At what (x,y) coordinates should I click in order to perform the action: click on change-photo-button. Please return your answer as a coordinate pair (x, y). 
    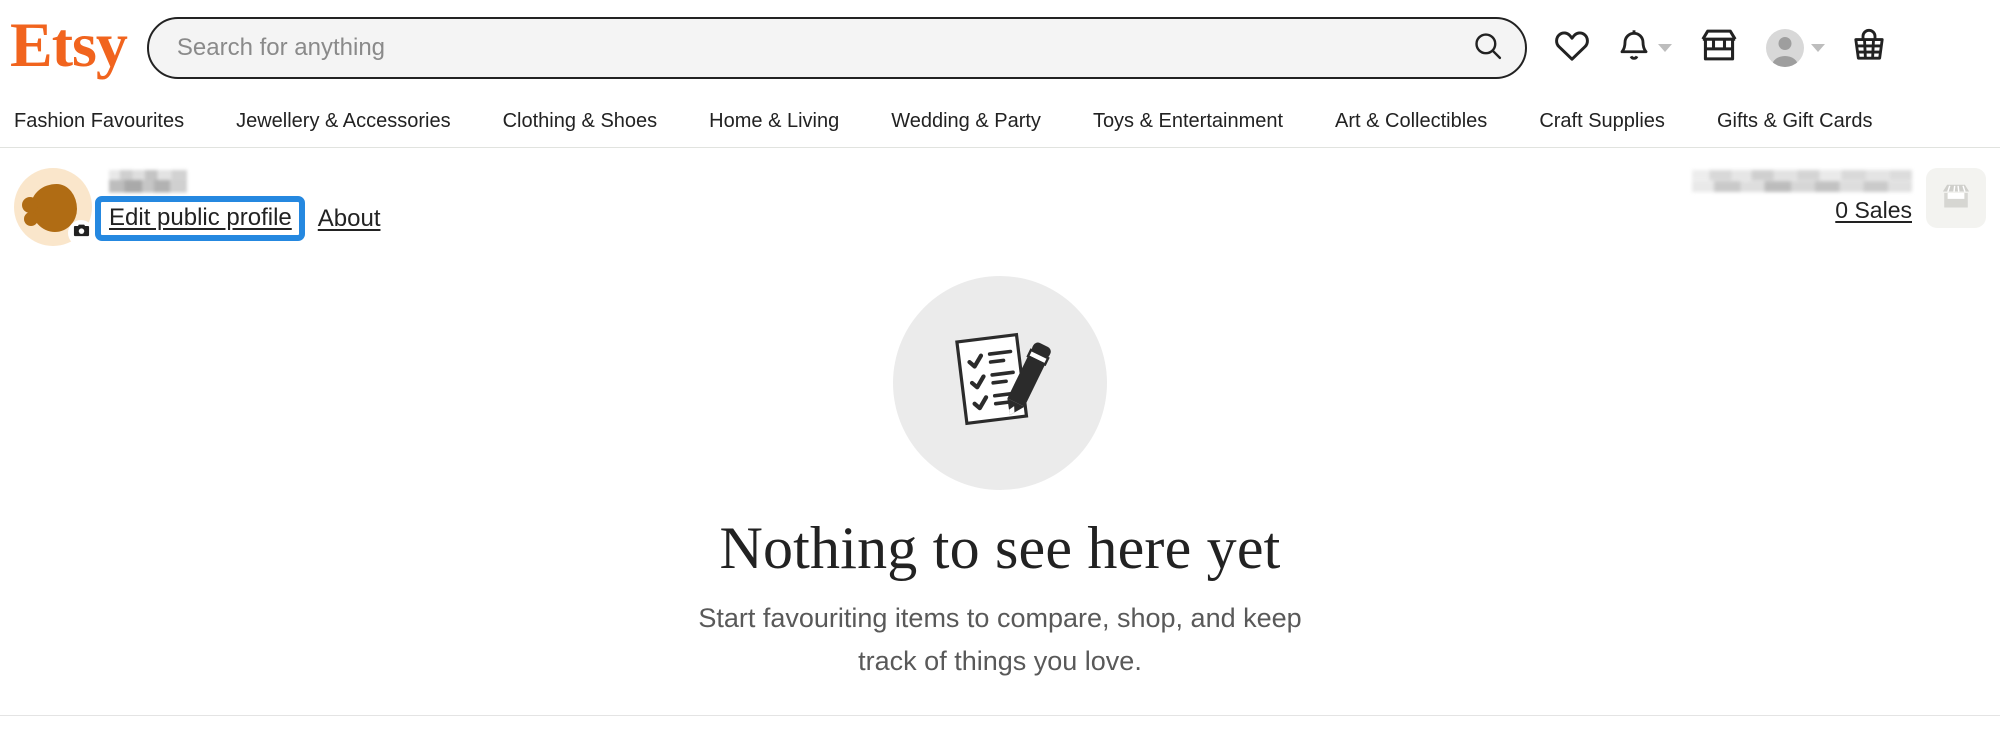
    Looking at the image, I should click on (81, 233).